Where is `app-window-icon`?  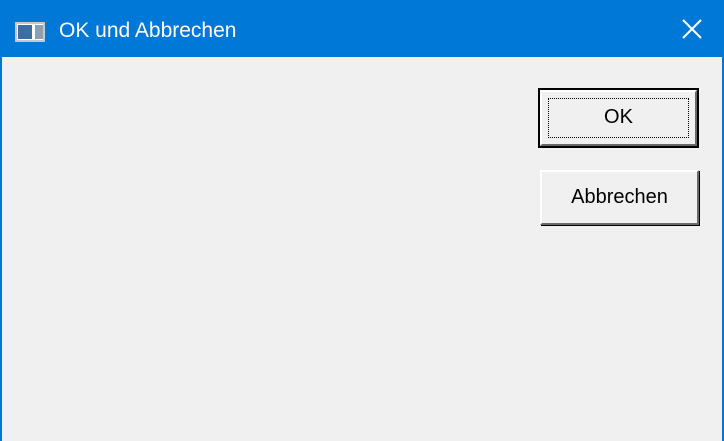 app-window-icon is located at coordinates (30, 32).